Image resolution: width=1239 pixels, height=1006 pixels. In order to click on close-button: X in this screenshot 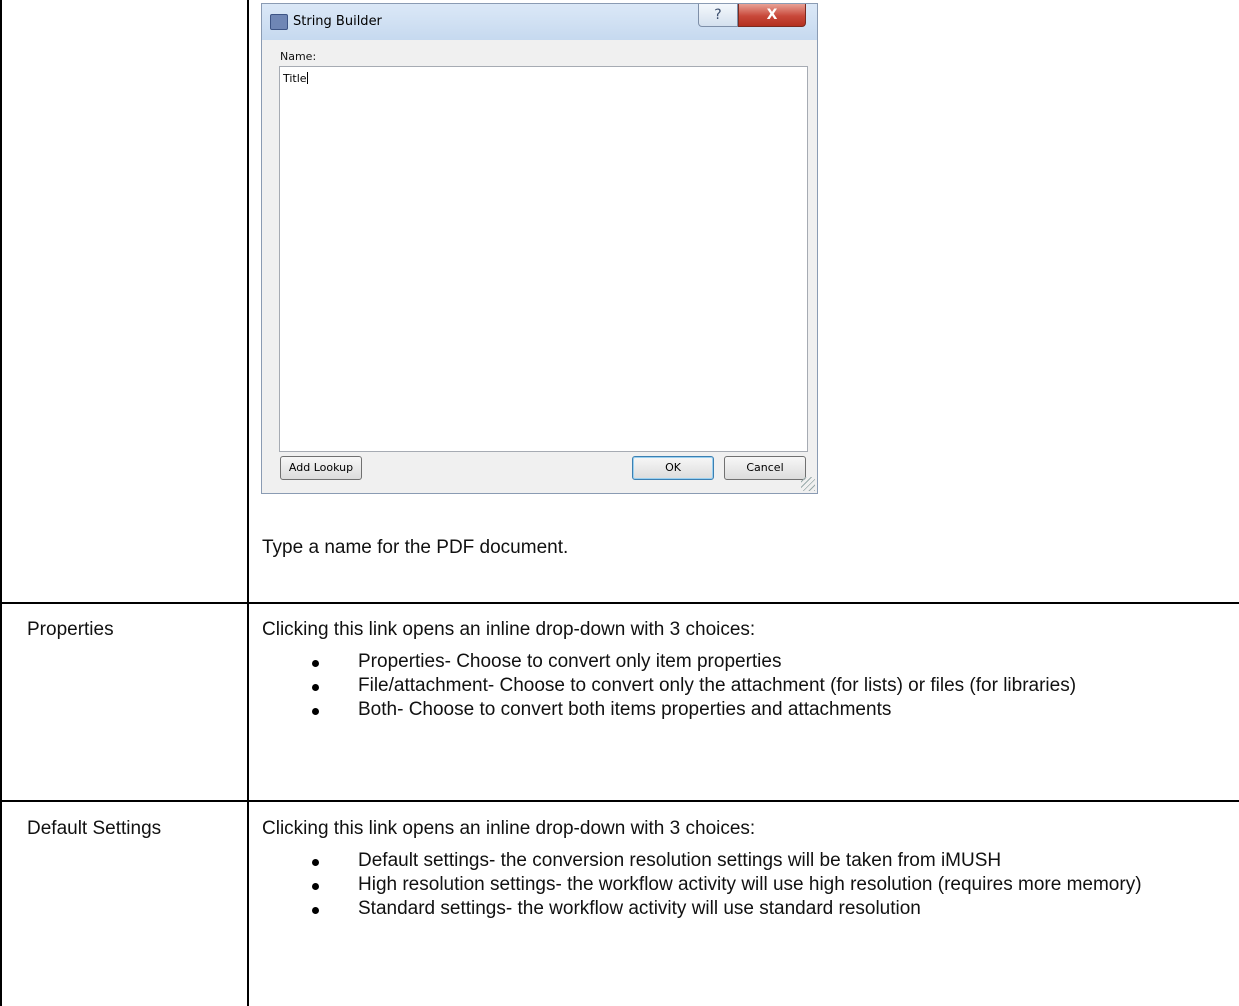, I will do `click(772, 15)`.